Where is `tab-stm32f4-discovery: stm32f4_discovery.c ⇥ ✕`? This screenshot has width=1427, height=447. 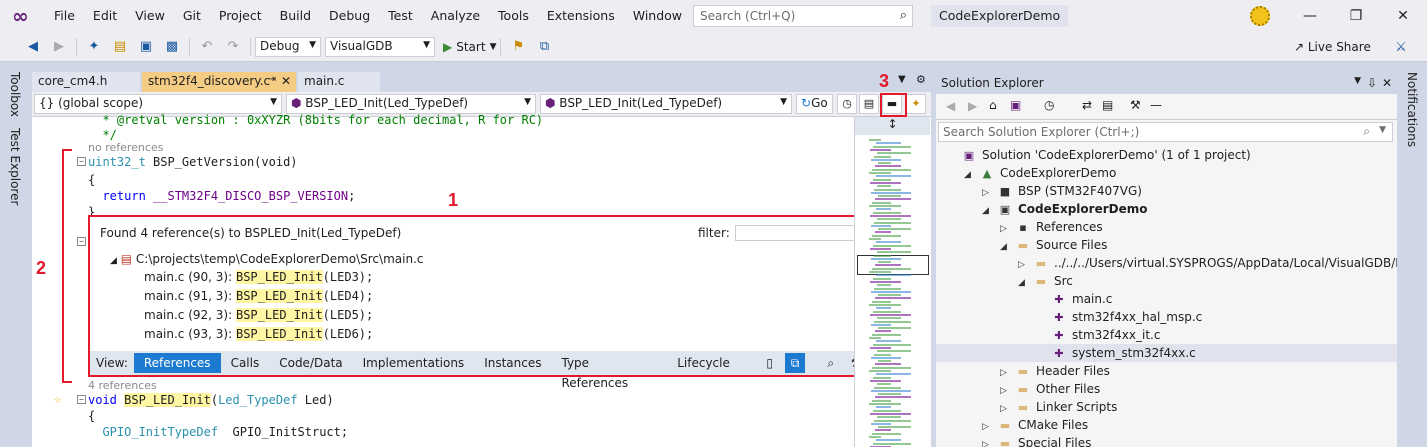 tab-stm32f4-discovery: stm32f4_discovery.c ⇥ ✕ is located at coordinates (219, 82).